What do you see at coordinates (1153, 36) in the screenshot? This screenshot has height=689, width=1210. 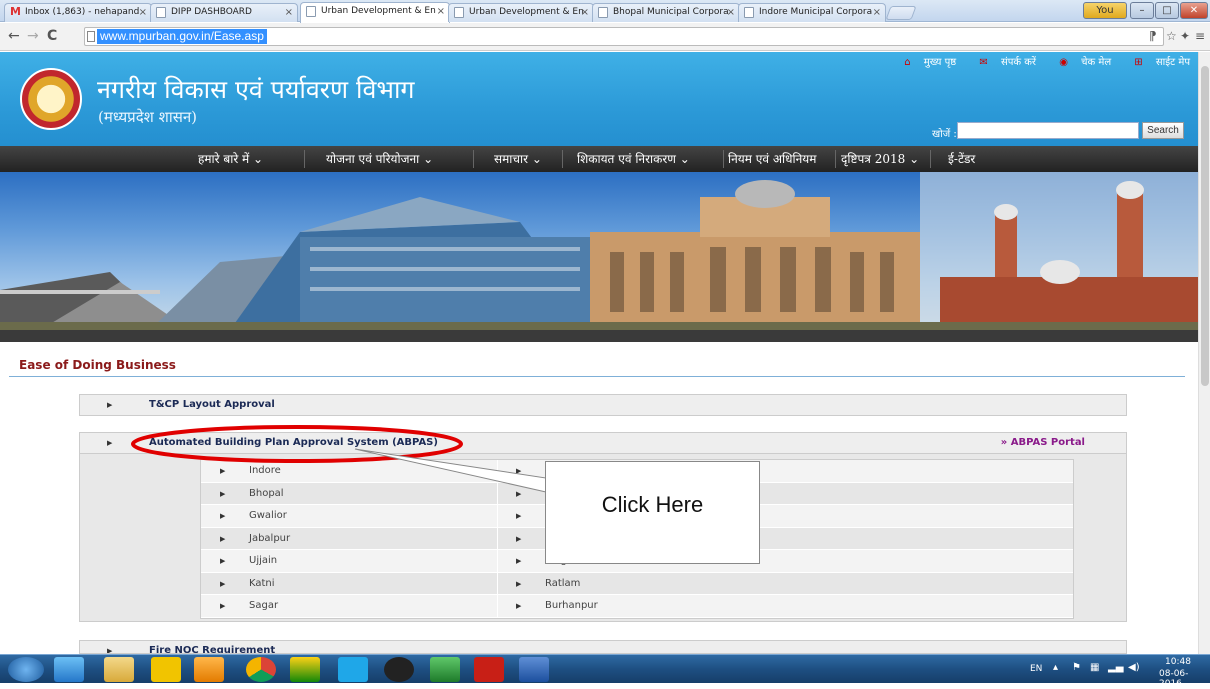 I see `translate-icon: ⁋` at bounding box center [1153, 36].